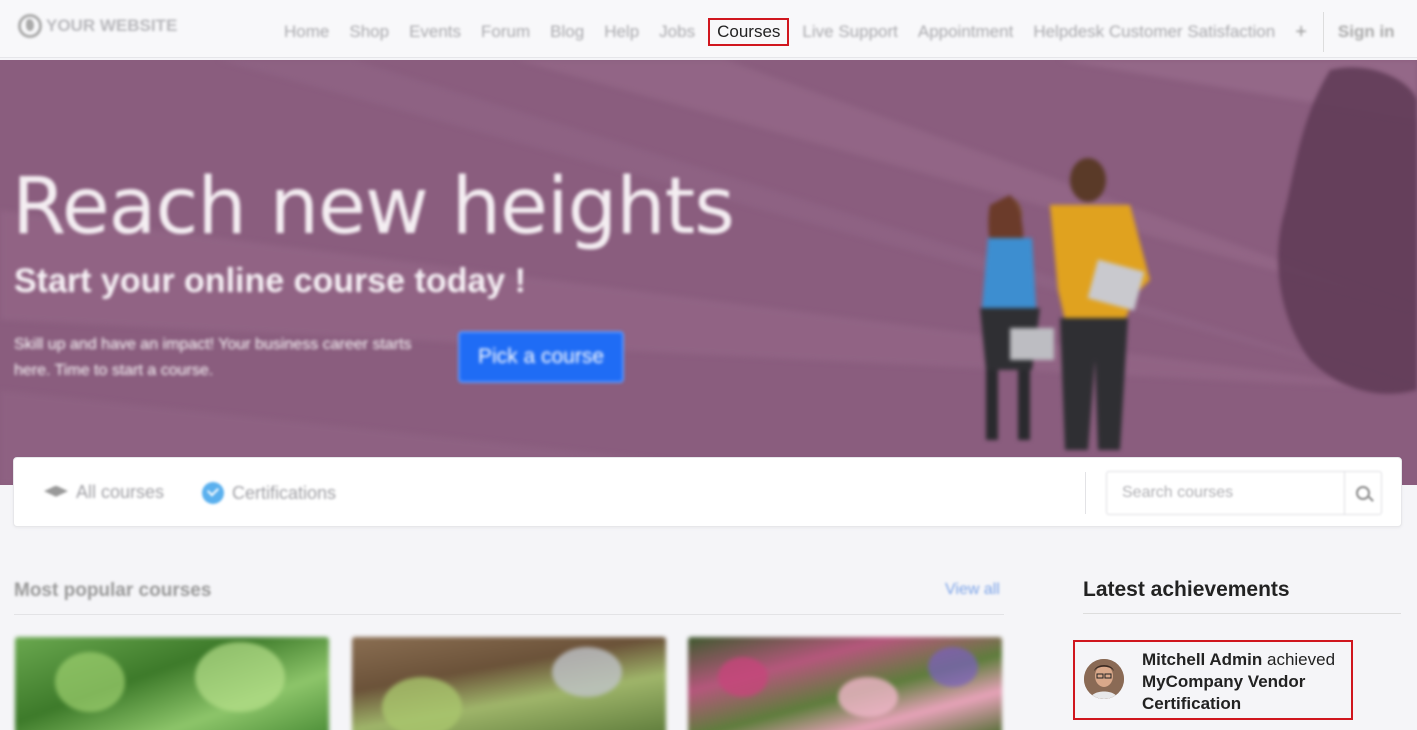 Image resolution: width=1417 pixels, height=730 pixels. I want to click on hero-title: Reach new heights, so click(373, 207).